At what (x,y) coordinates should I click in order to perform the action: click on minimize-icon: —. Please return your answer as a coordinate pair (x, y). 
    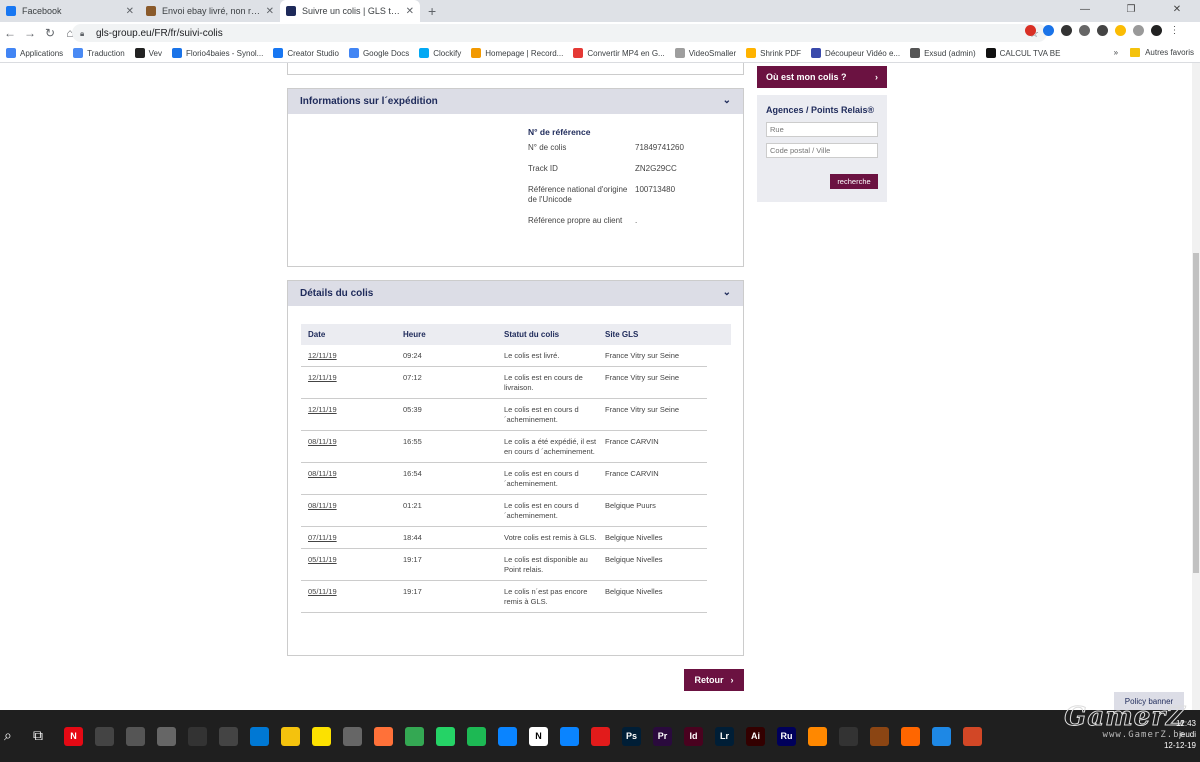
    Looking at the image, I should click on (1085, 11).